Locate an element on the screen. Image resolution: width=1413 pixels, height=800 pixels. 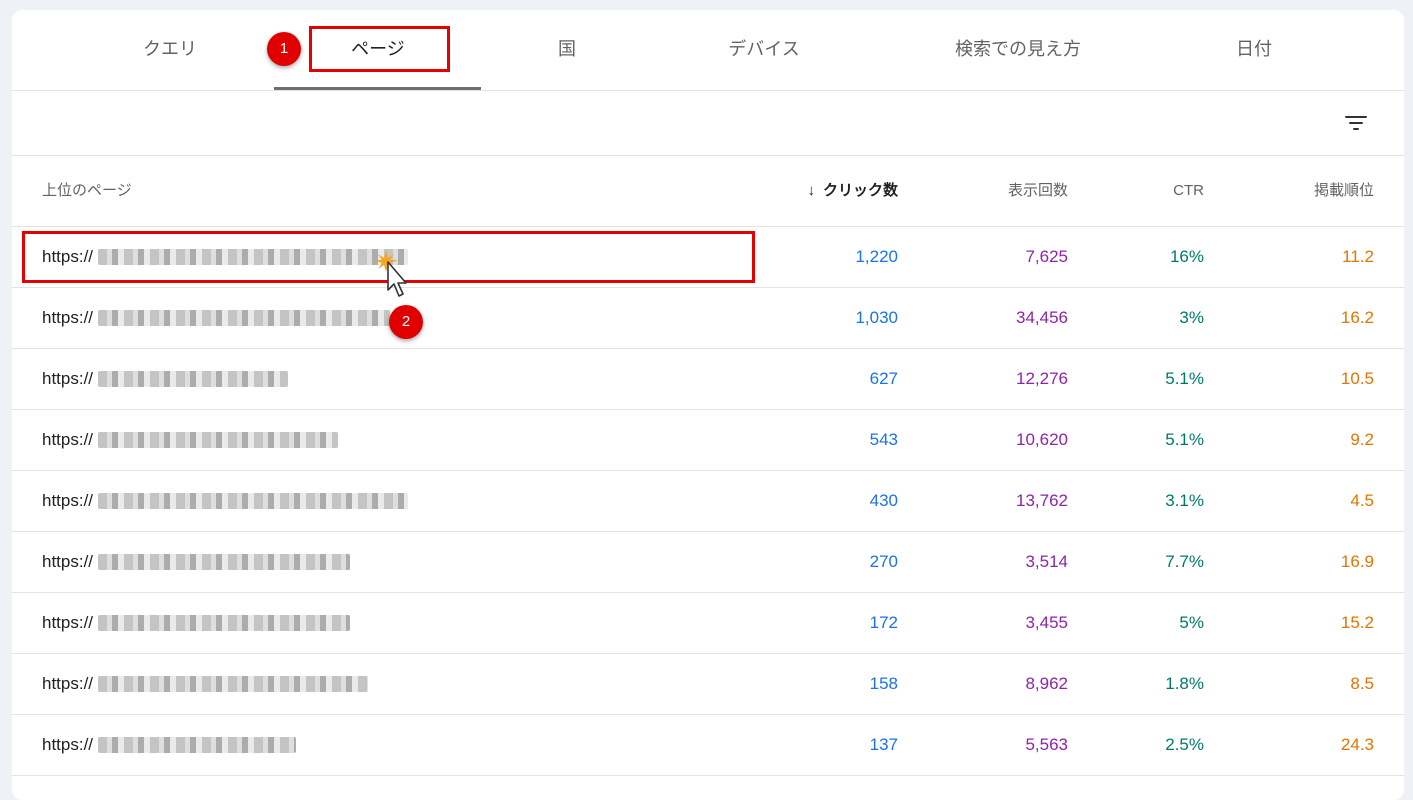
header-clicks: ↓ クリック数 is located at coordinates (852, 191).